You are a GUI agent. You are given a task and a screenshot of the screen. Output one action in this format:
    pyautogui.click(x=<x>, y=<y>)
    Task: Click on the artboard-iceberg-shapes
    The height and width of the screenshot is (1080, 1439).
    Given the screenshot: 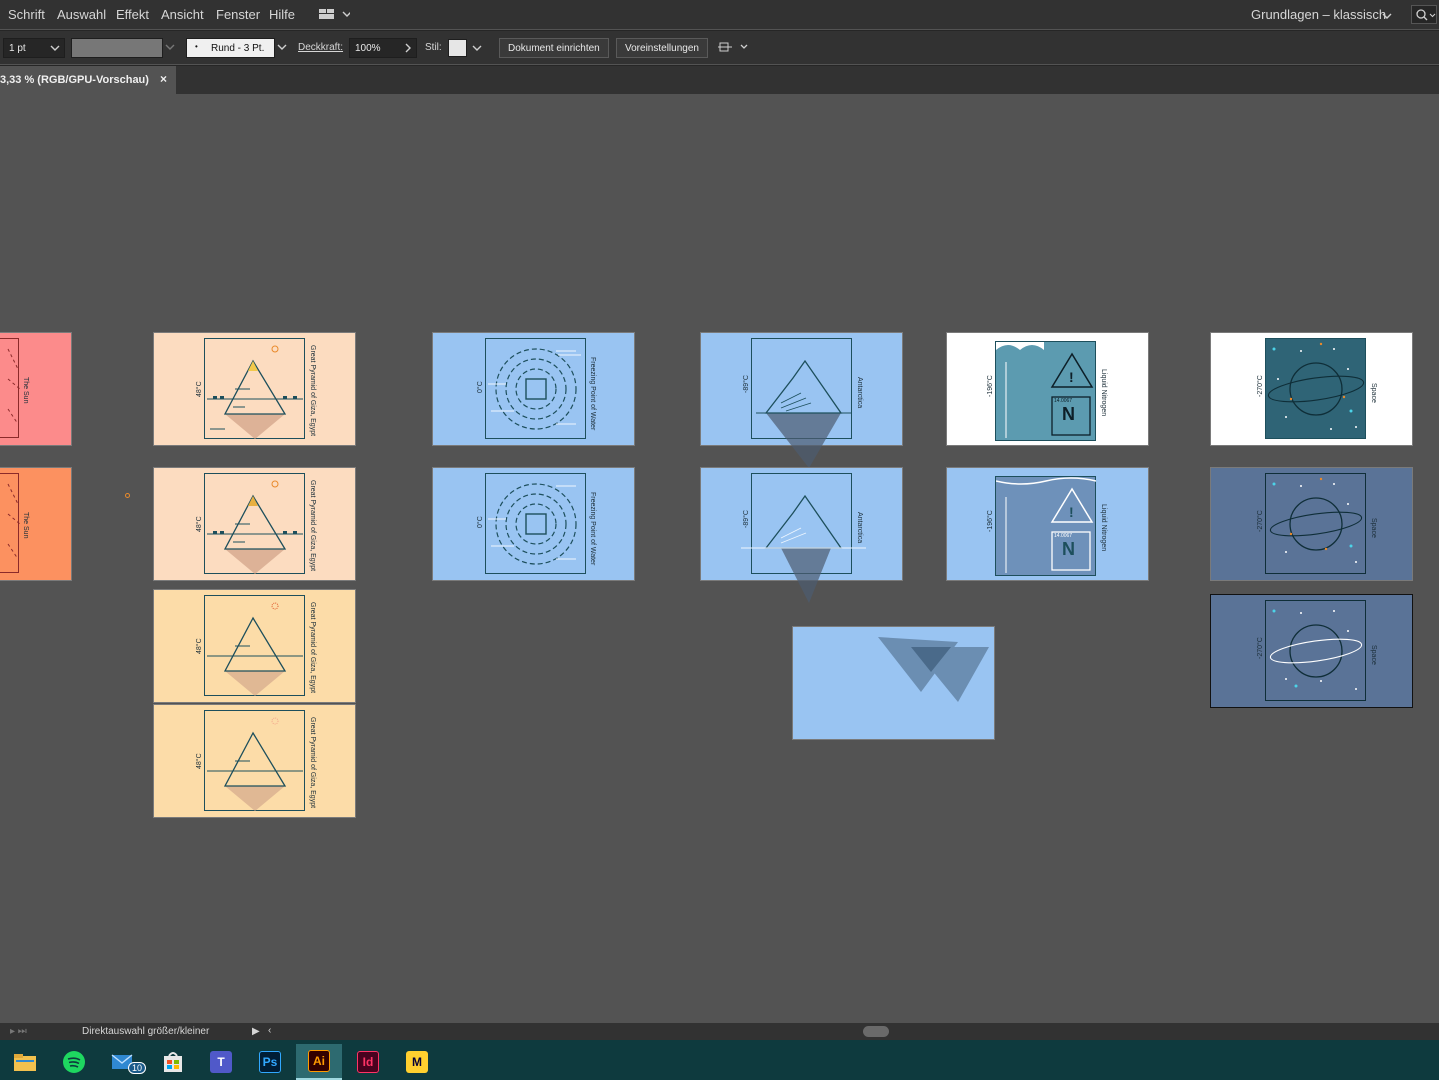 What is the action you would take?
    pyautogui.click(x=893, y=683)
    